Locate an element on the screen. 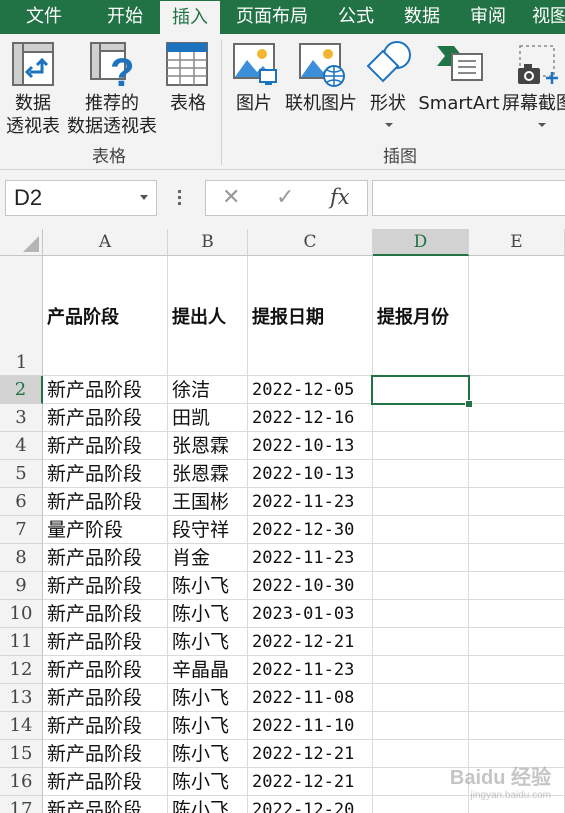 The height and width of the screenshot is (813, 565). cell-person: 辛晶晶 is located at coordinates (208, 670).